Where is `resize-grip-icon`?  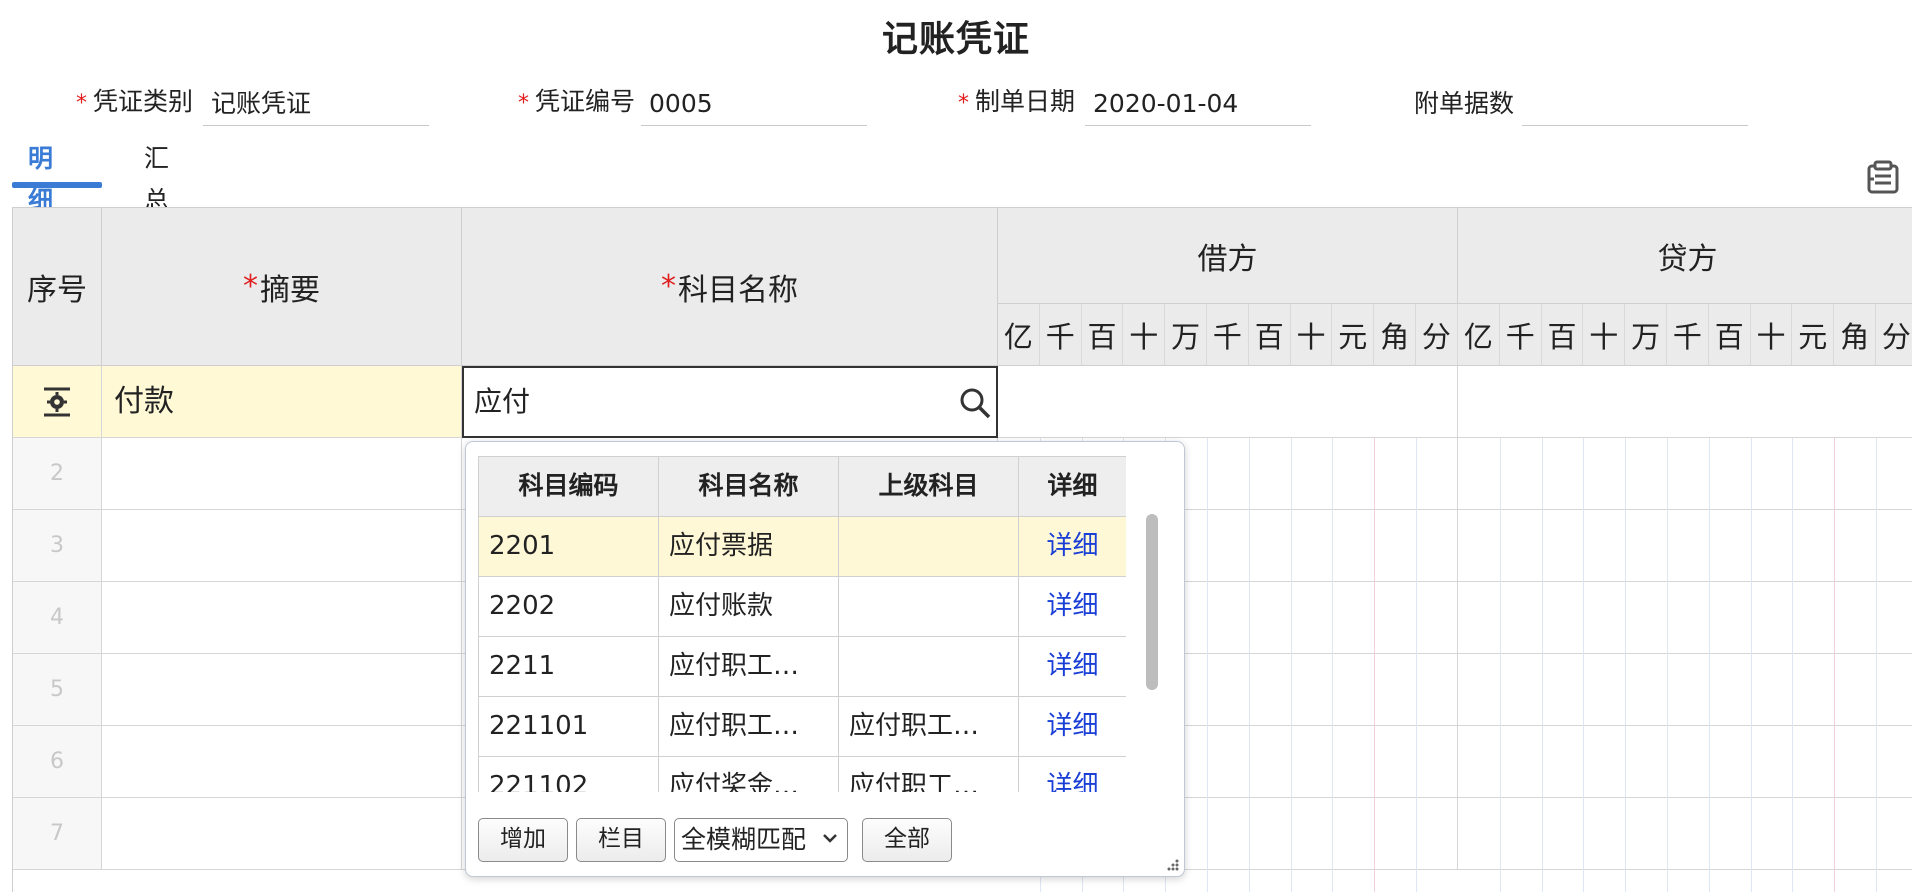
resize-grip-icon is located at coordinates (1173, 865).